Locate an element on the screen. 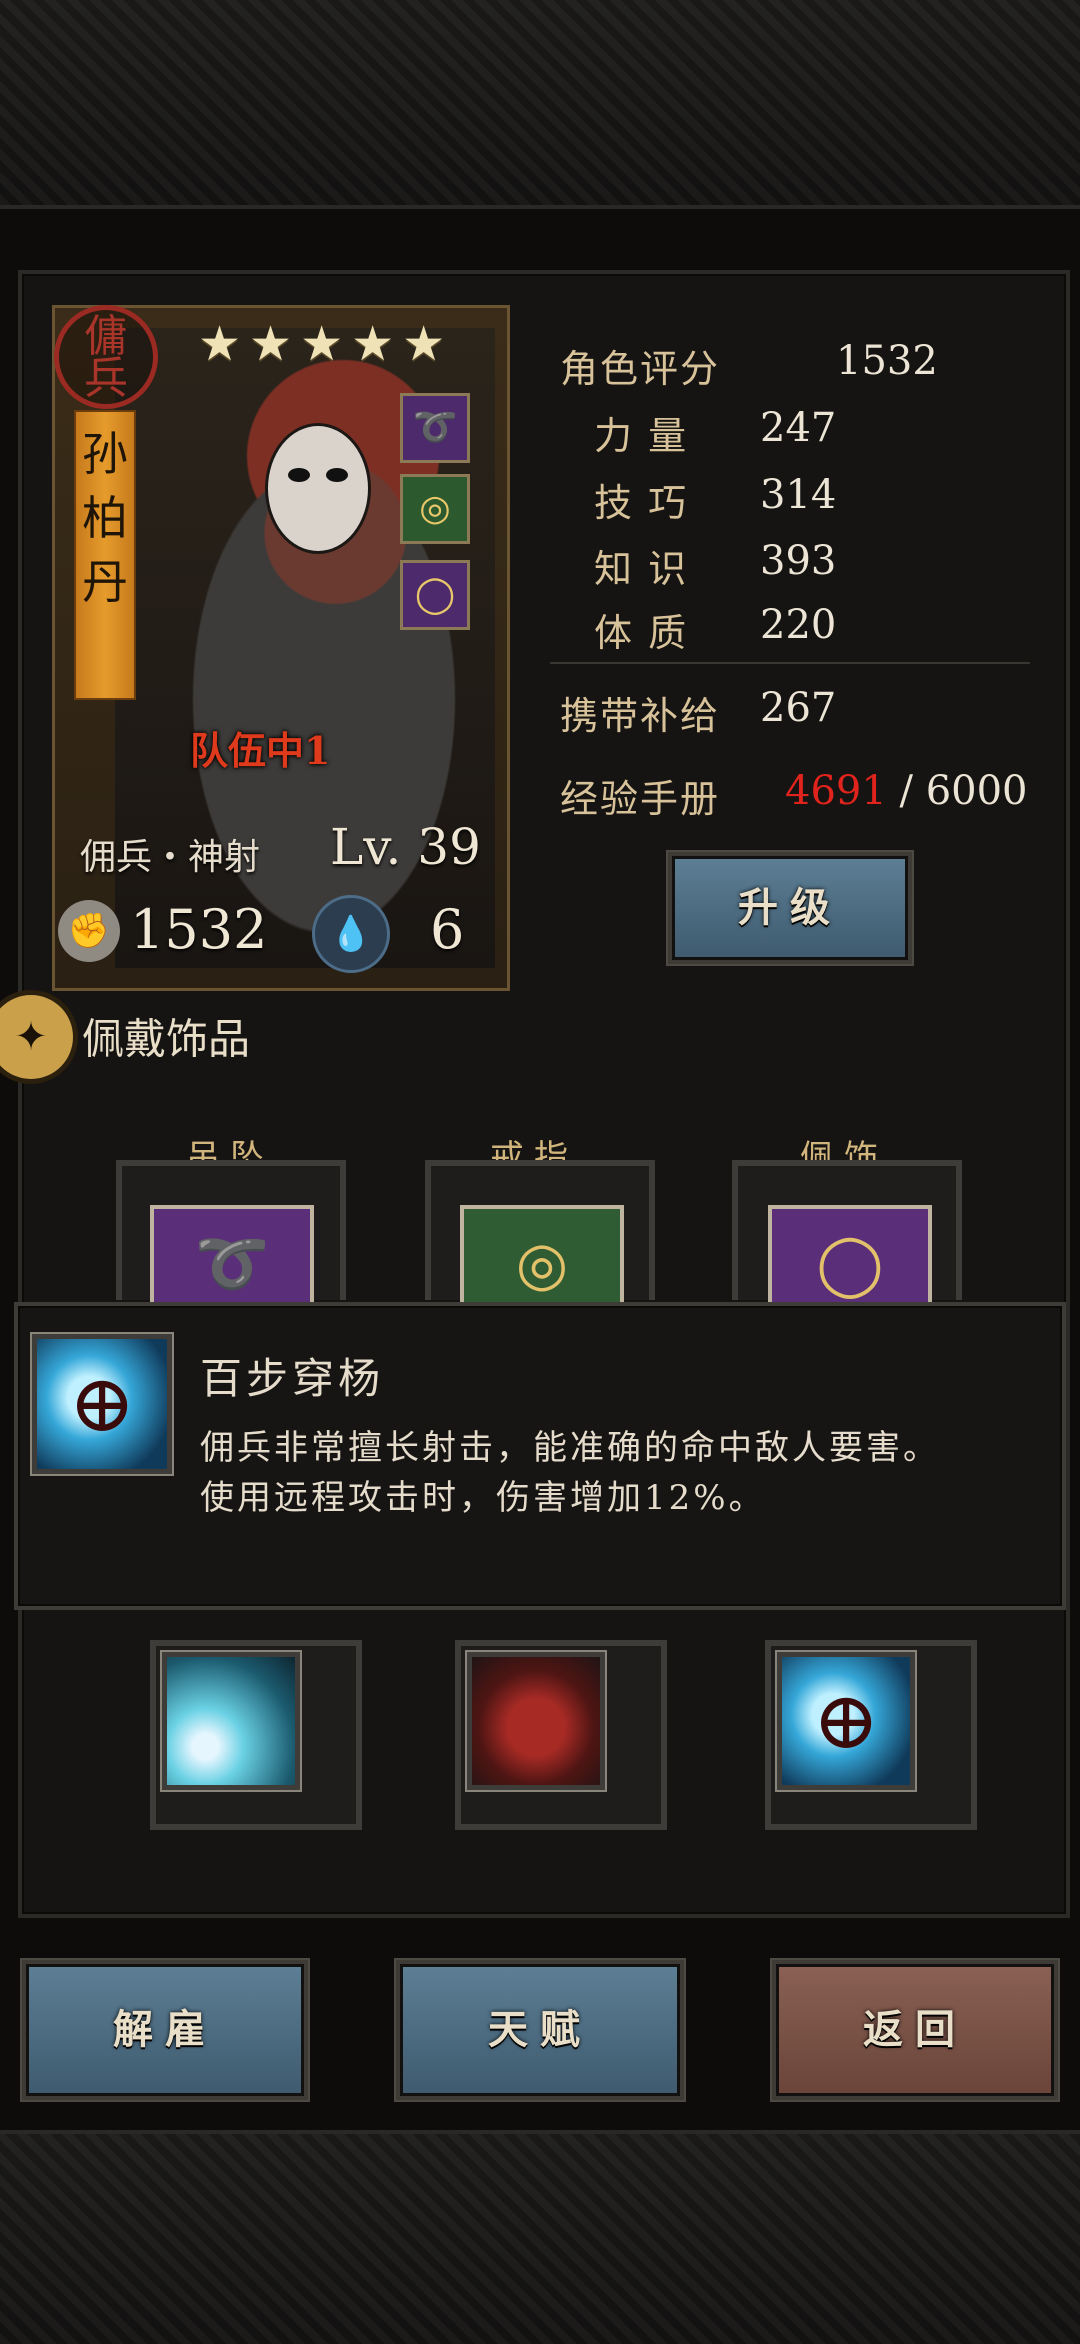 This screenshot has height=2344, width=1080. tooltip-skill-icon: ⊕ is located at coordinates (102, 1404).